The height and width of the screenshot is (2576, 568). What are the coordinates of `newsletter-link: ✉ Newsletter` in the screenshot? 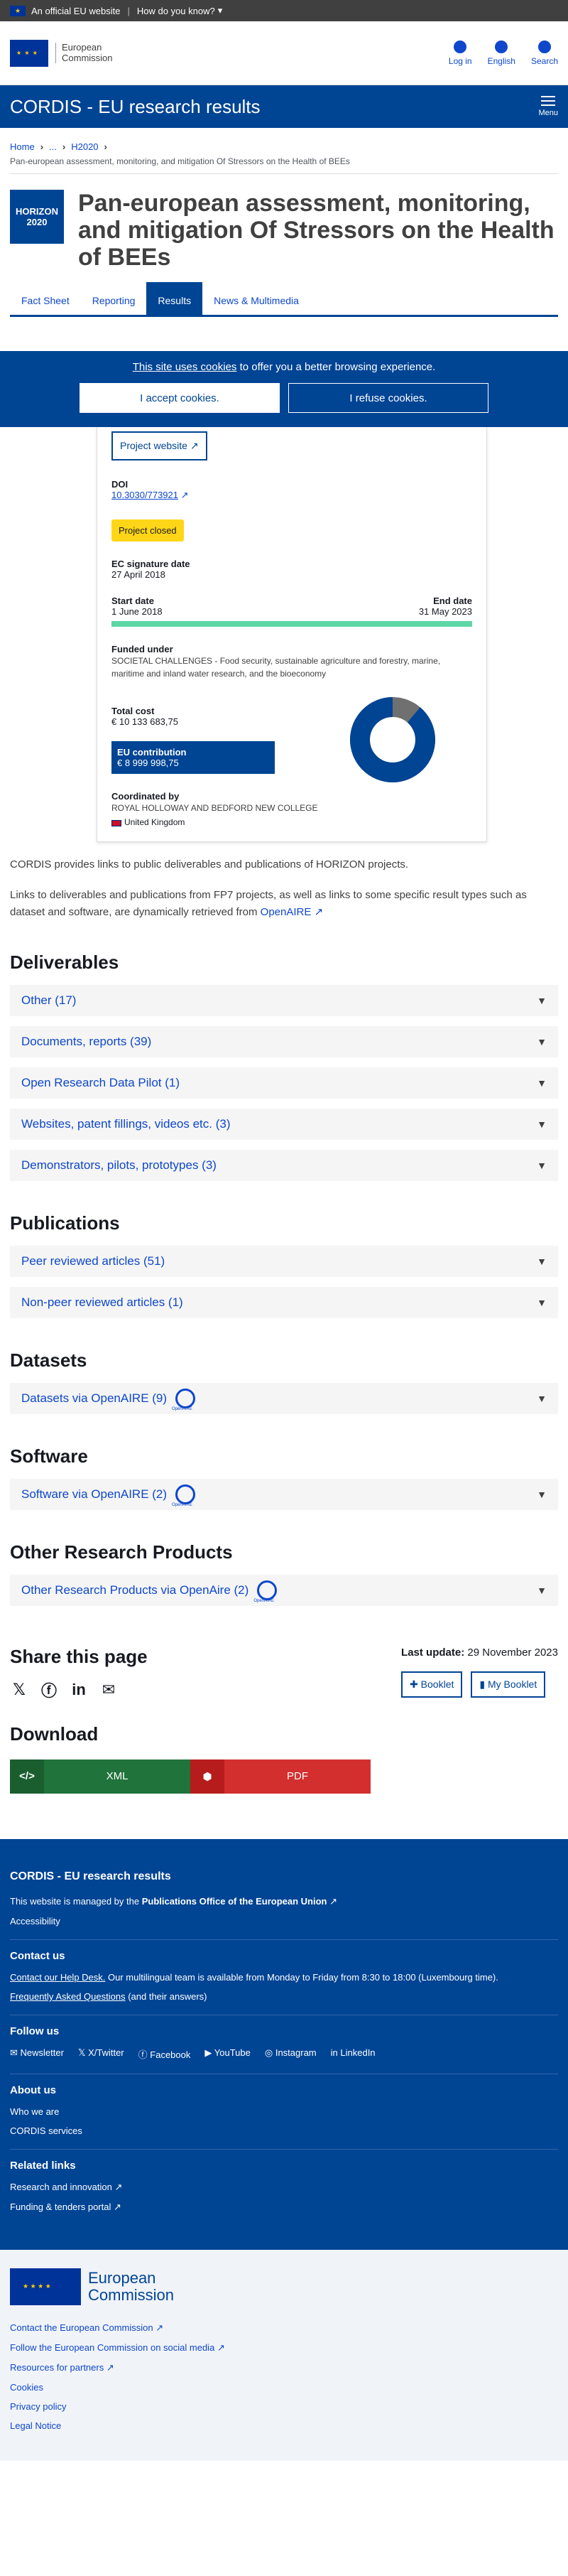 It's located at (37, 2054).